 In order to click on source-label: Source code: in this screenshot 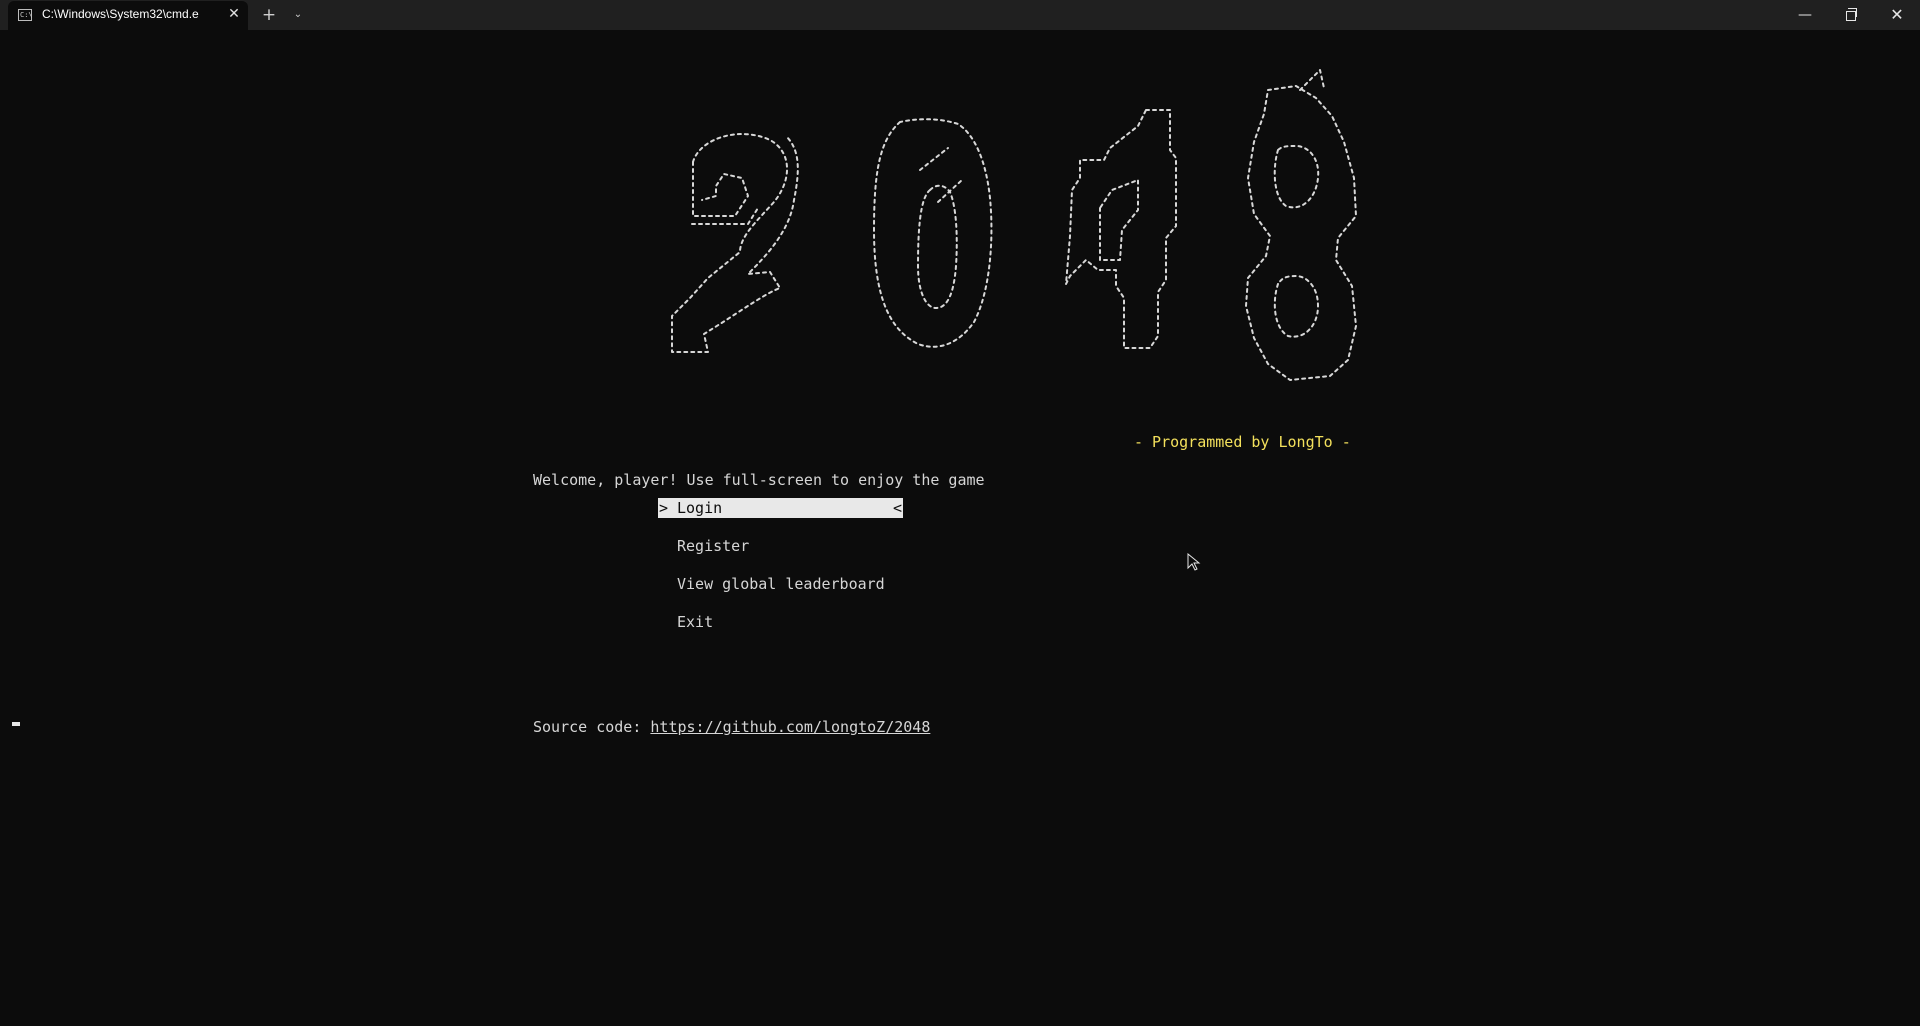, I will do `click(592, 727)`.